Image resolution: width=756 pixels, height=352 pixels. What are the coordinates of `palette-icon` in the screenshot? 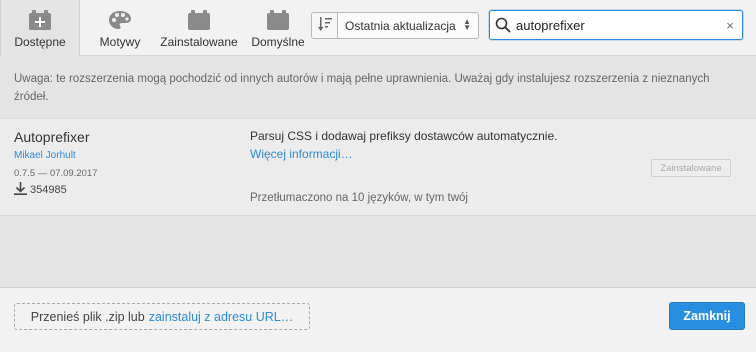 It's located at (120, 20).